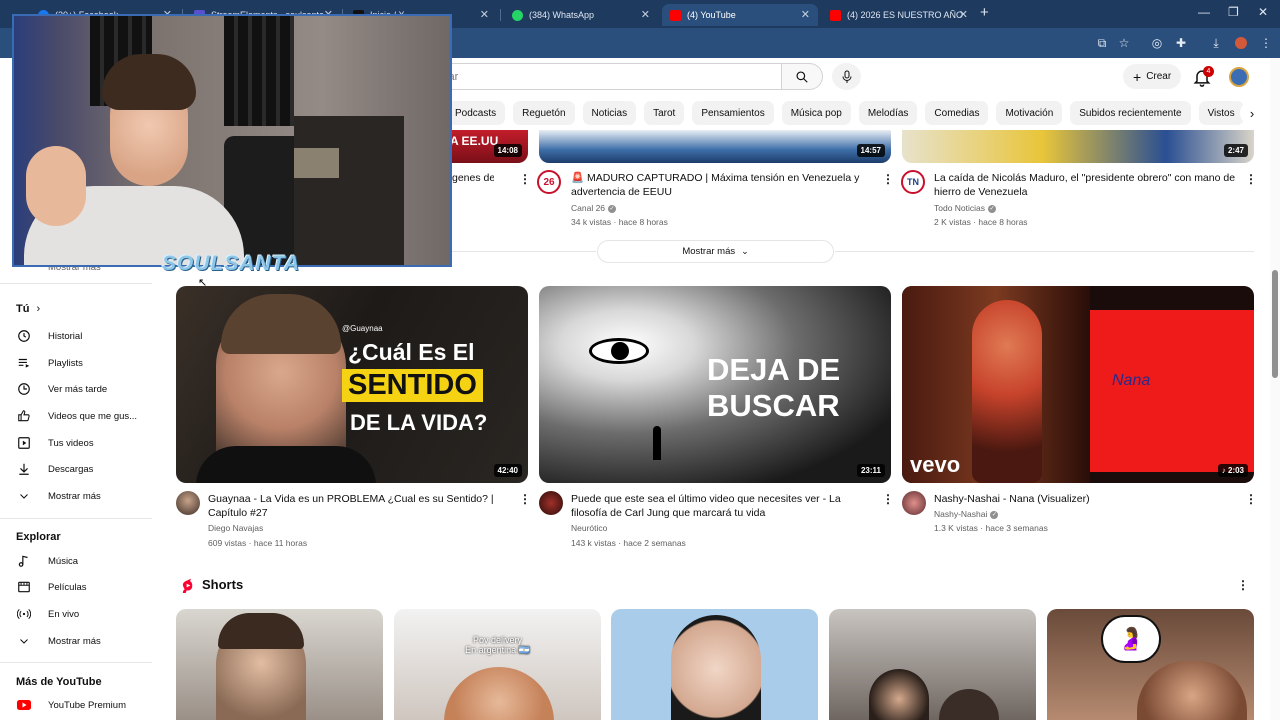  Describe the element at coordinates (473, 178) in the screenshot. I see `video-title: genes de` at that location.